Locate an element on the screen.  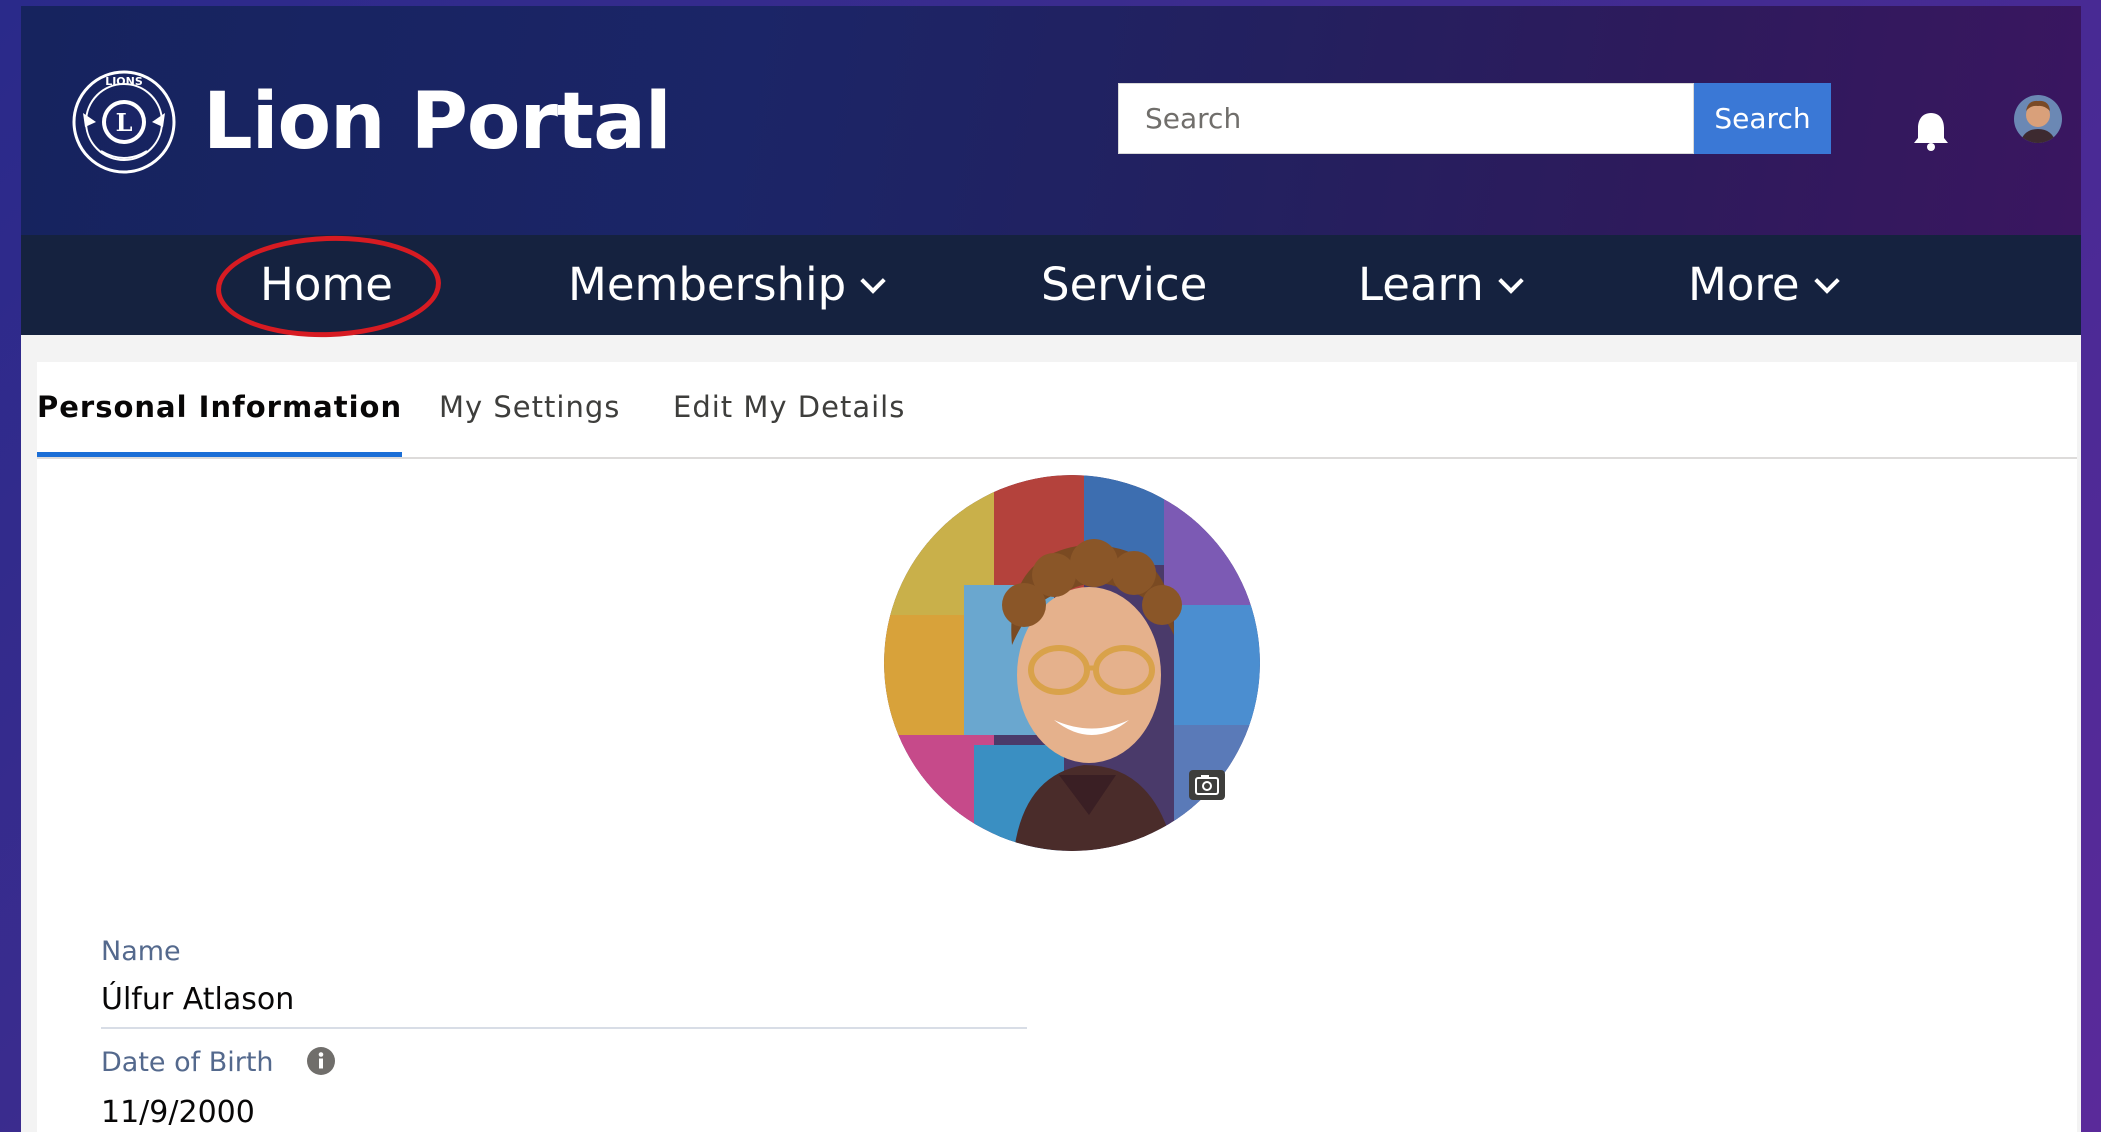
camera-icon is located at coordinates (1207, 785).